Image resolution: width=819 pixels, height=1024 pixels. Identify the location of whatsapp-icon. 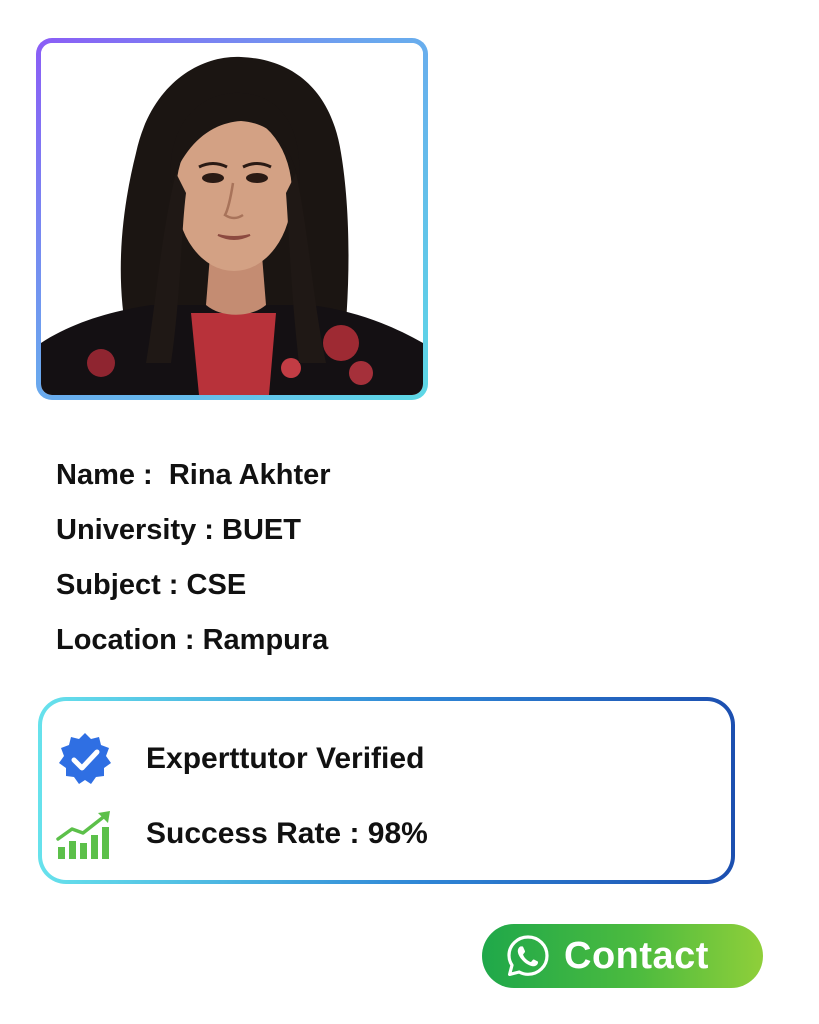
(528, 956).